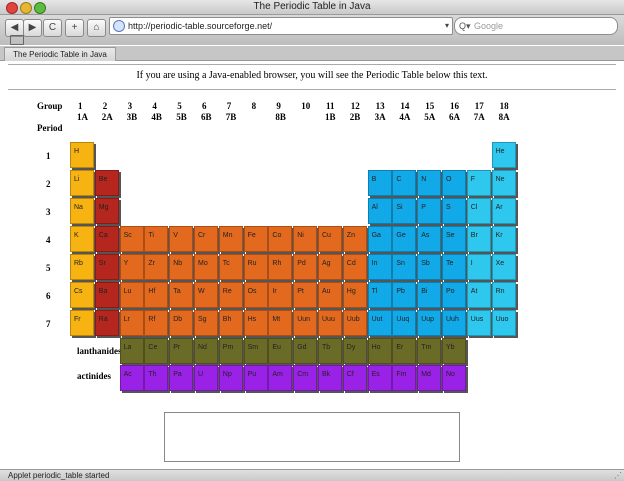 This screenshot has width=624, height=481. What do you see at coordinates (131, 239) in the screenshot?
I see `element-cell-sc: Sc` at bounding box center [131, 239].